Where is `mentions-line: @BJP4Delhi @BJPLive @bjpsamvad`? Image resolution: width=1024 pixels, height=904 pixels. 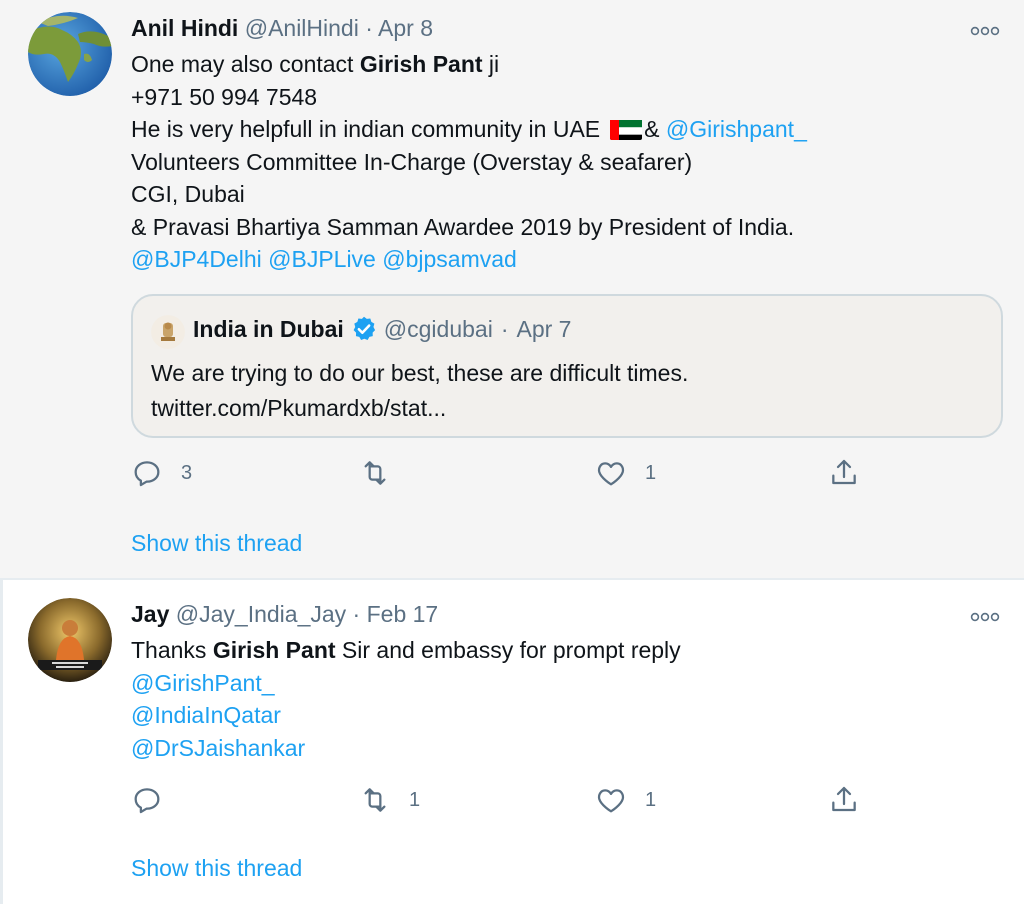
mentions-line: @BJP4Delhi @BJPLive @bjpsamvad is located at coordinates (469, 259).